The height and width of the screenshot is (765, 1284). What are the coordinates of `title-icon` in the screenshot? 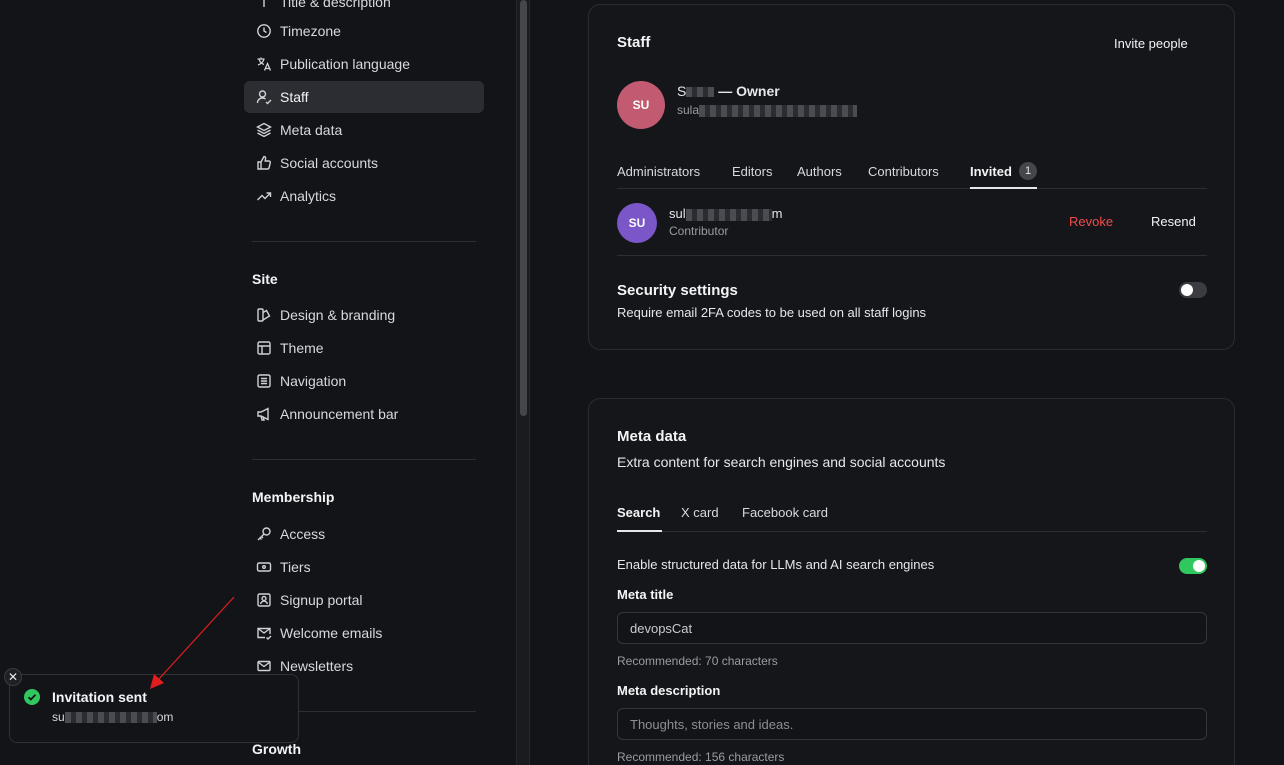 It's located at (264, 5).